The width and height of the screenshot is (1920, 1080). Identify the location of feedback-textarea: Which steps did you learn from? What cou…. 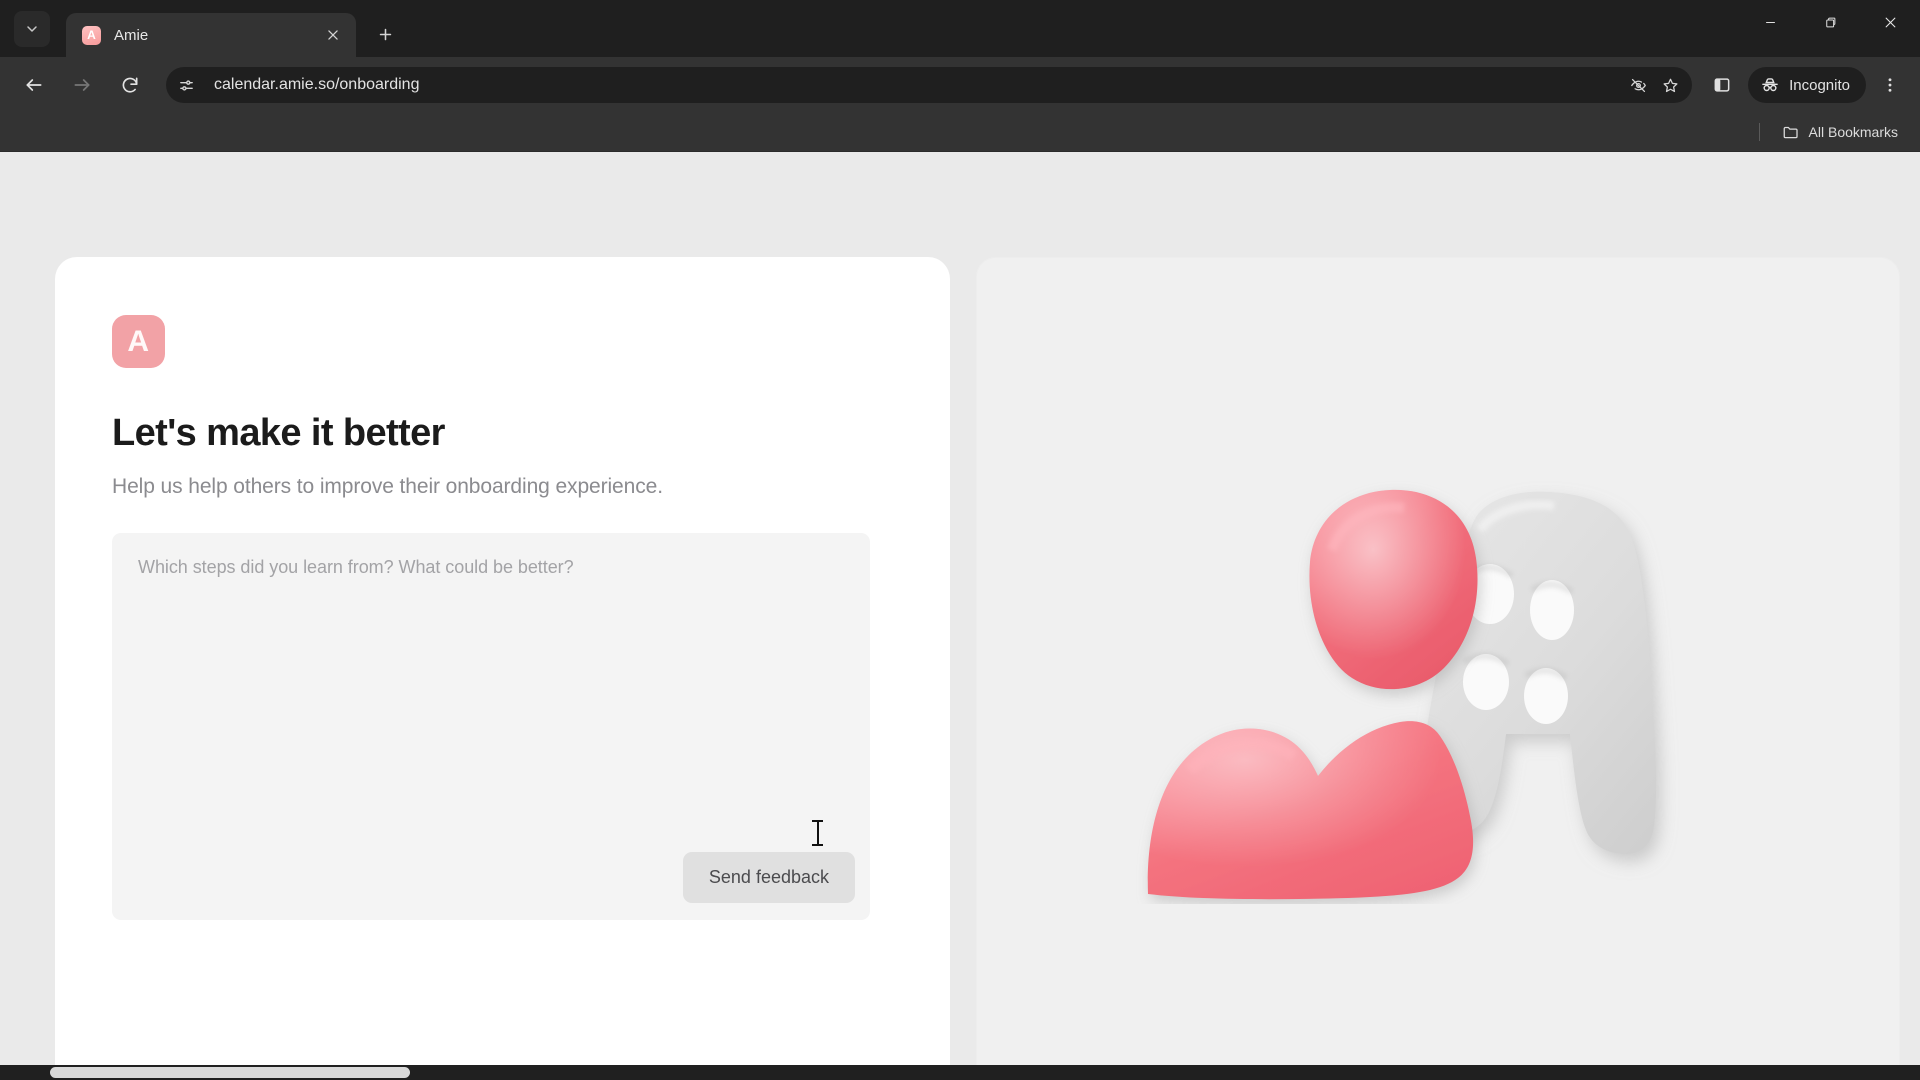
(491, 726).